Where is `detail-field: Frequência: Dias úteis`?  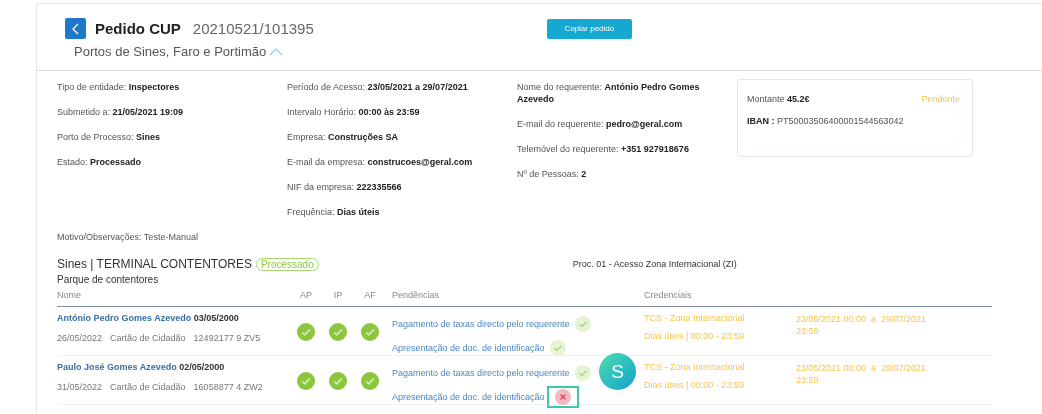
detail-field: Frequência: Dias úteis is located at coordinates (402, 218).